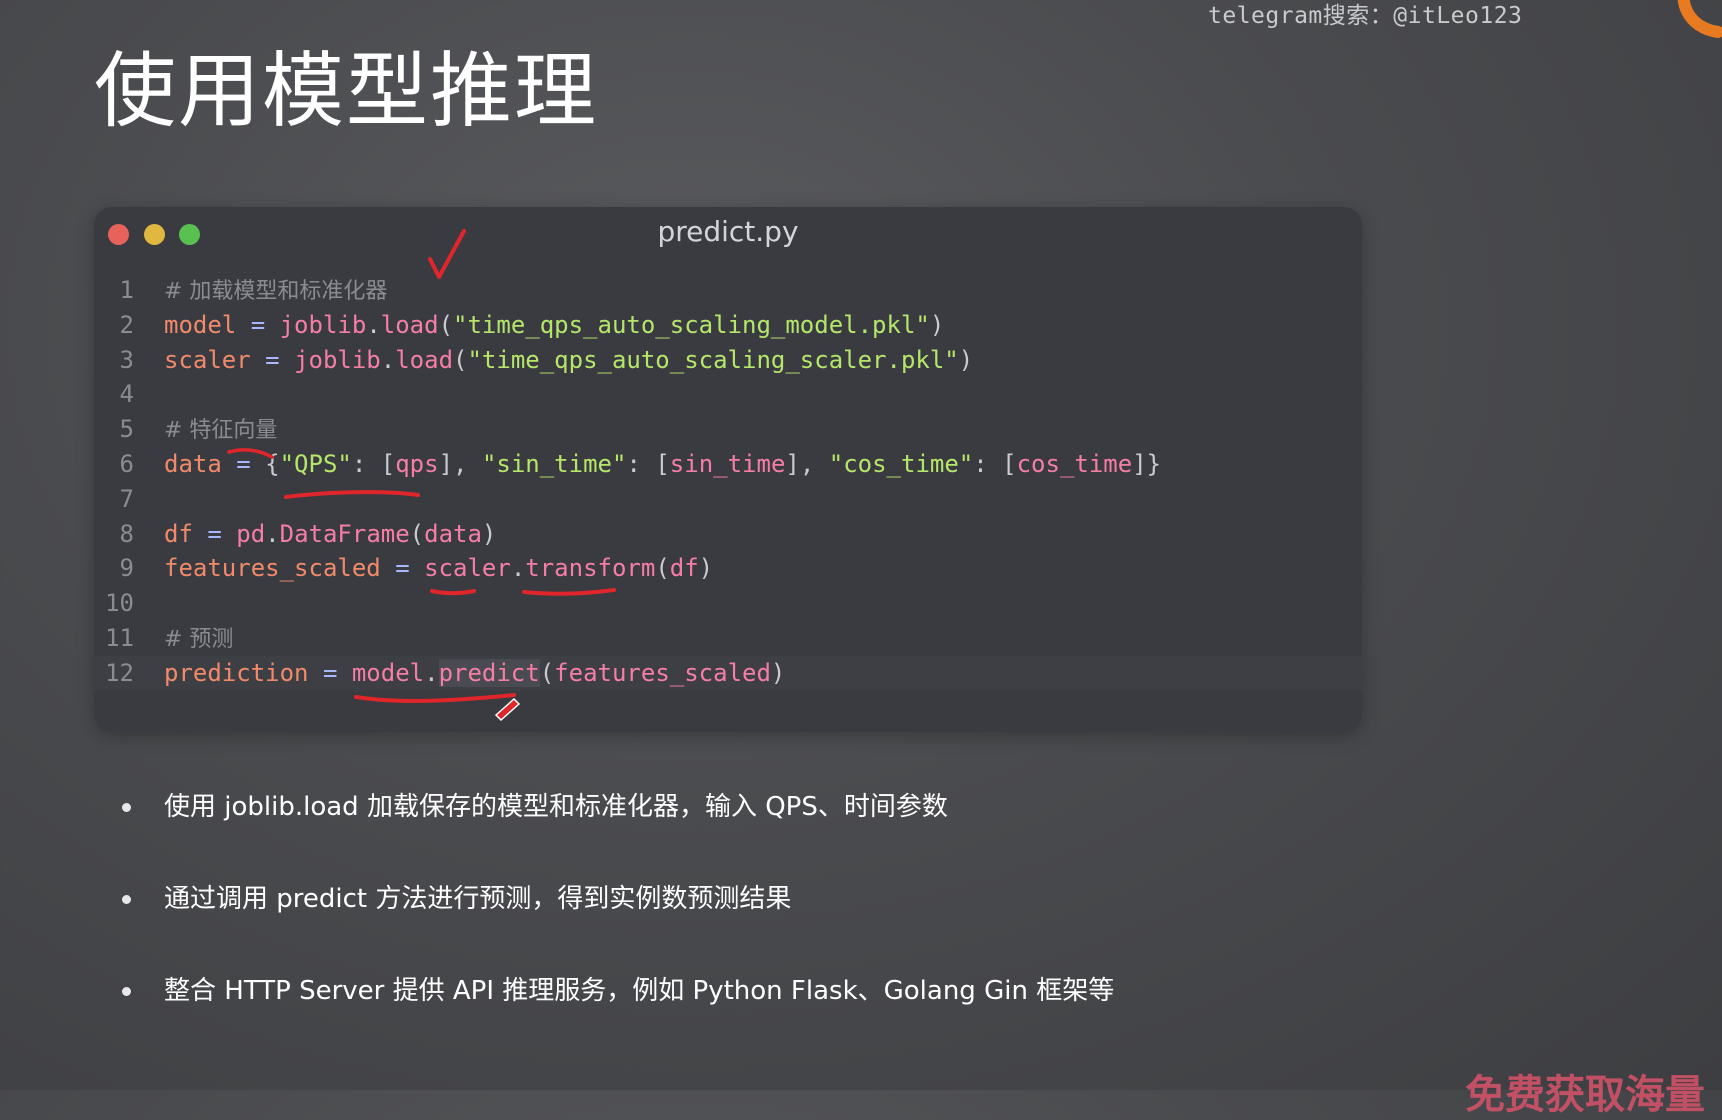 This screenshot has width=1722, height=1120. I want to click on code-object: model, so click(388, 672).